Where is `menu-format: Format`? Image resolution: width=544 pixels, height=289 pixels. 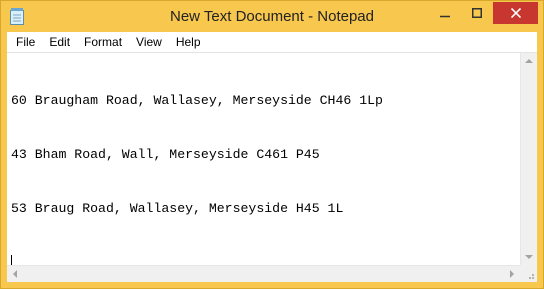
menu-format: Format is located at coordinates (103, 42).